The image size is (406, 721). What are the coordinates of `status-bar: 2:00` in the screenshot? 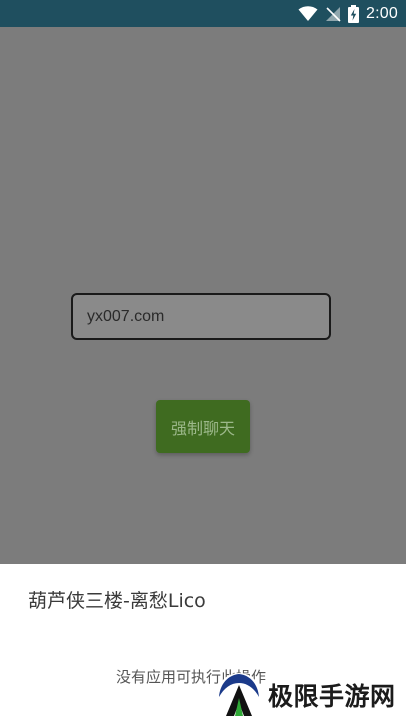 It's located at (203, 13).